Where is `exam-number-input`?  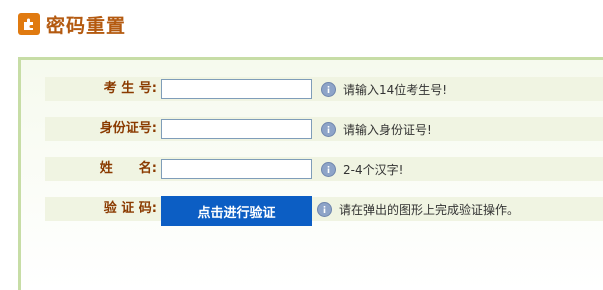
exam-number-input is located at coordinates (236, 89).